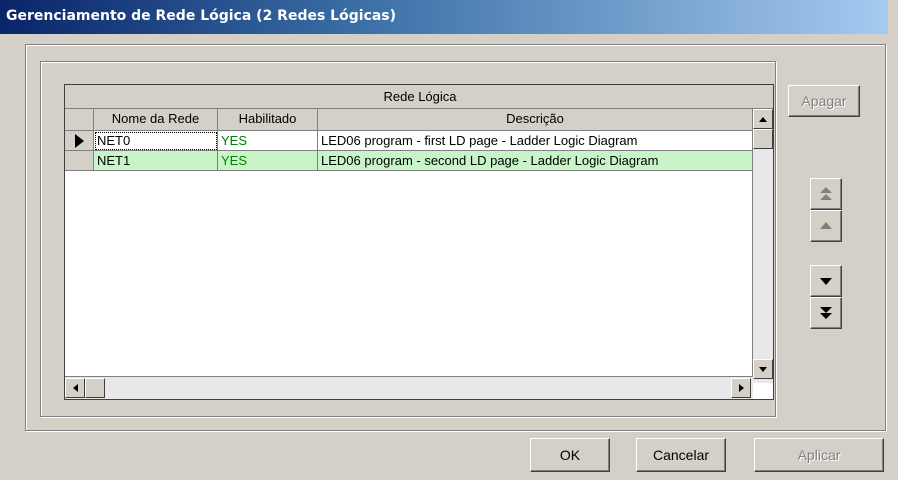  I want to click on move-to-bottom-icon, so click(826, 313).